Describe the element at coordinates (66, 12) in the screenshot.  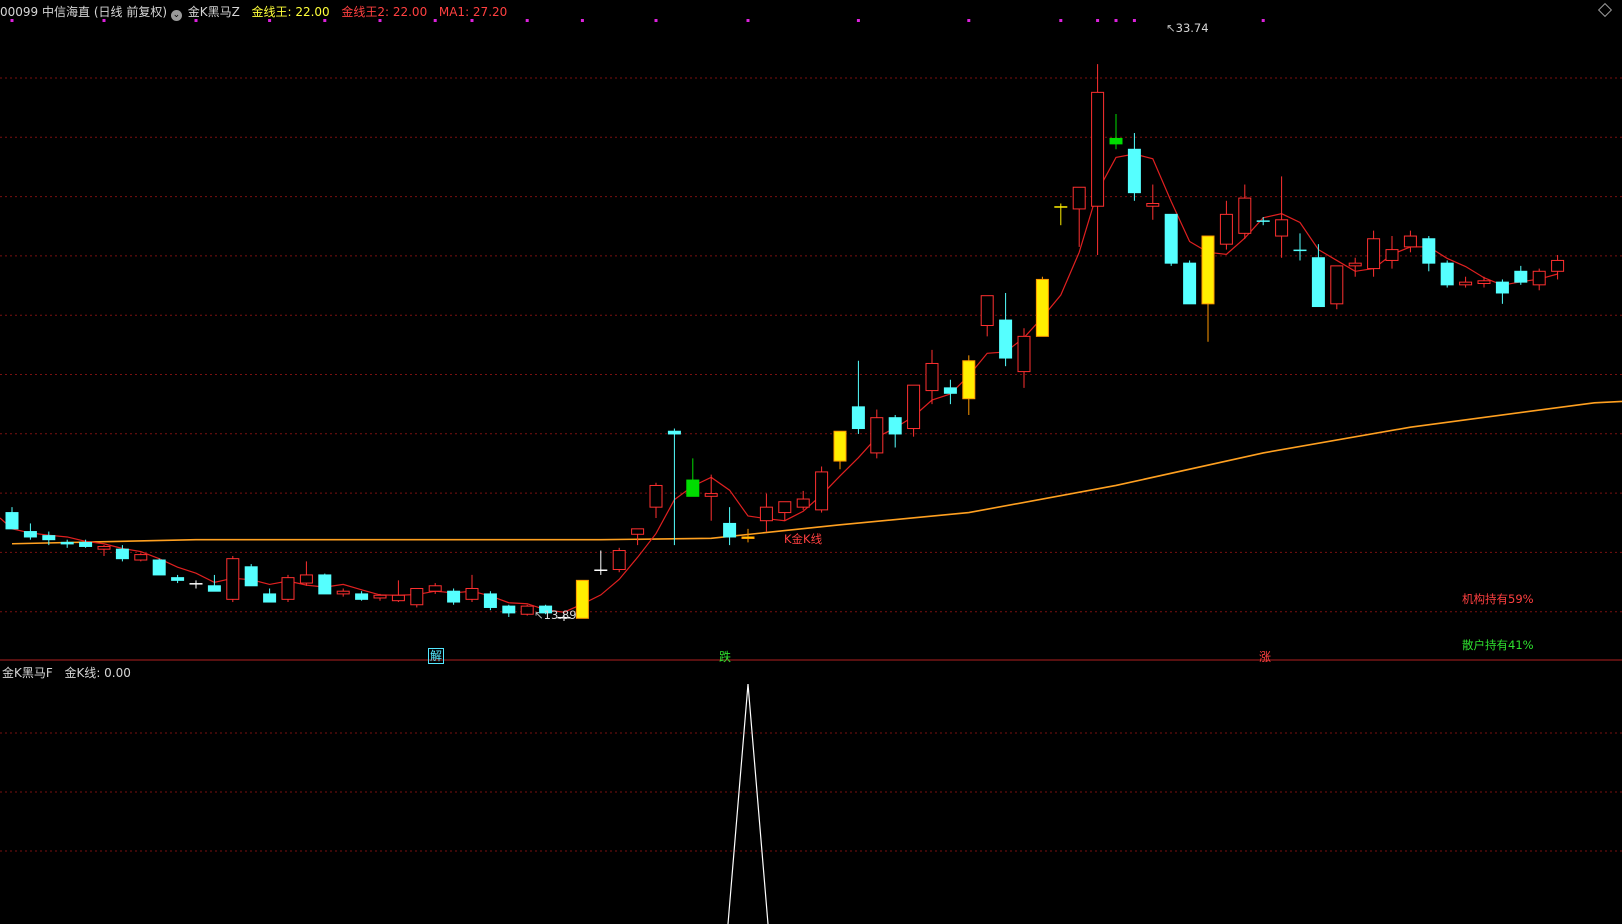
I see `stock-name: 中信海直` at that location.